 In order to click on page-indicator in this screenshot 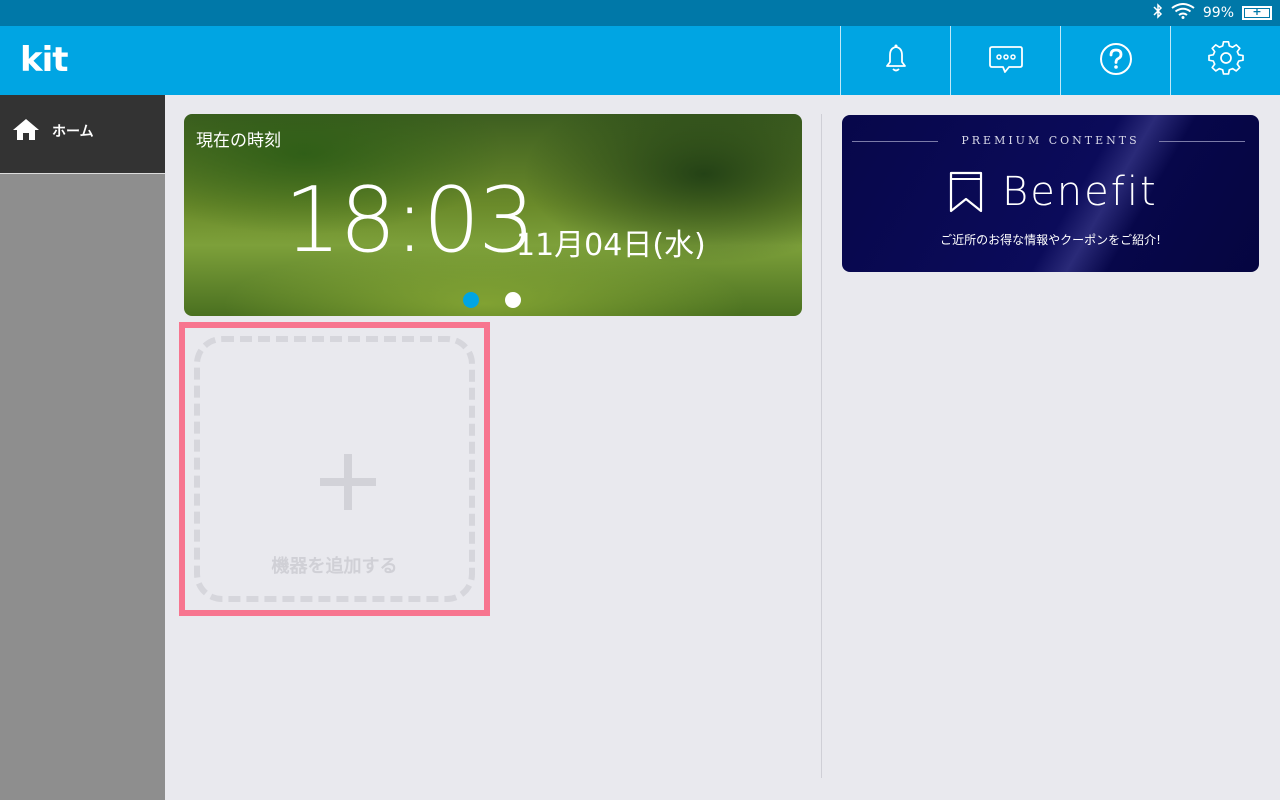, I will do `click(492, 300)`.